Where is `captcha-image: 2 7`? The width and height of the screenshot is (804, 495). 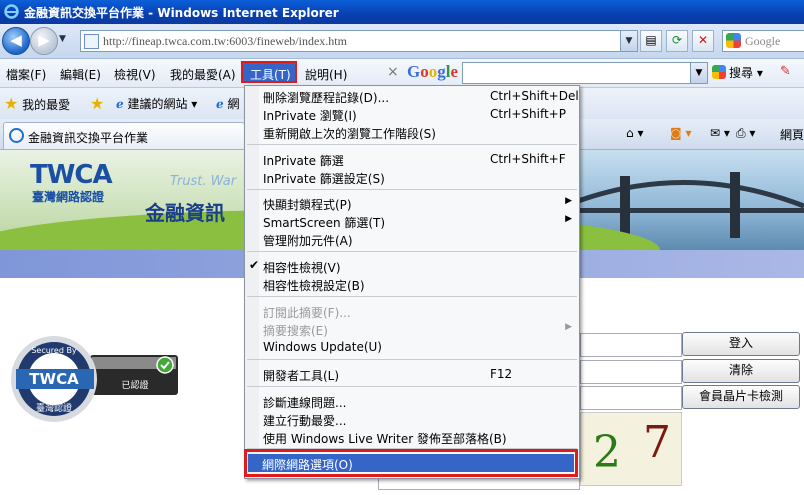 captcha-image: 2 7 is located at coordinates (631, 449).